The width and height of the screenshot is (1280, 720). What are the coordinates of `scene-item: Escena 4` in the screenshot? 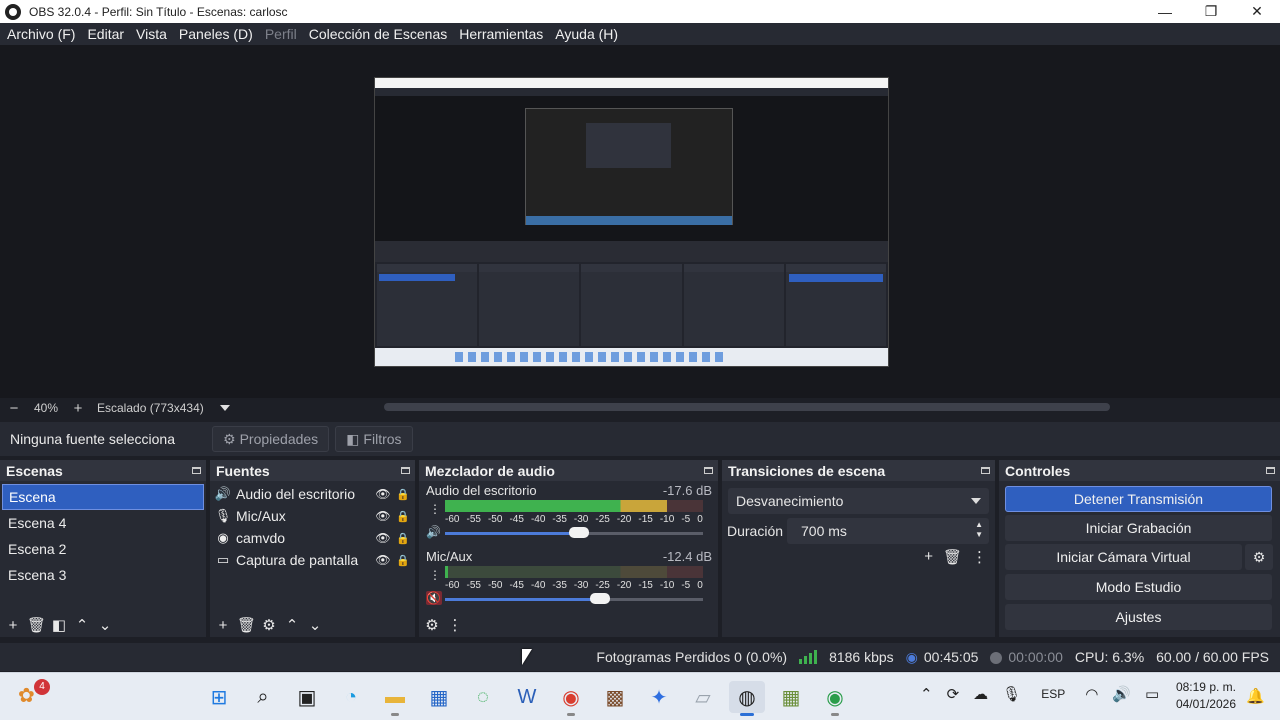 It's located at (103, 523).